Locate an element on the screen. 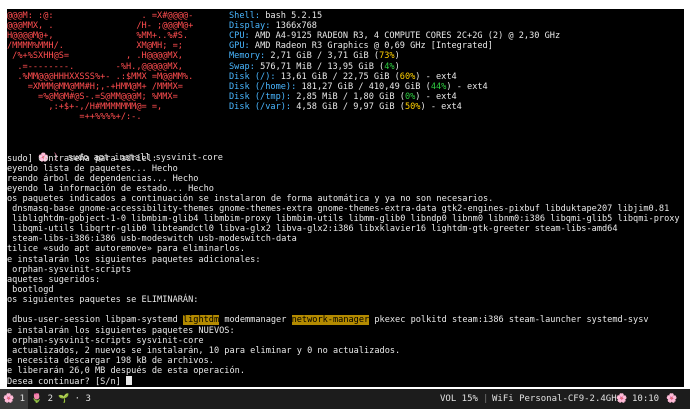 Image resolution: width=690 pixels, height=420 pixels. sysinfo-key: Disk (/): is located at coordinates (252, 76).